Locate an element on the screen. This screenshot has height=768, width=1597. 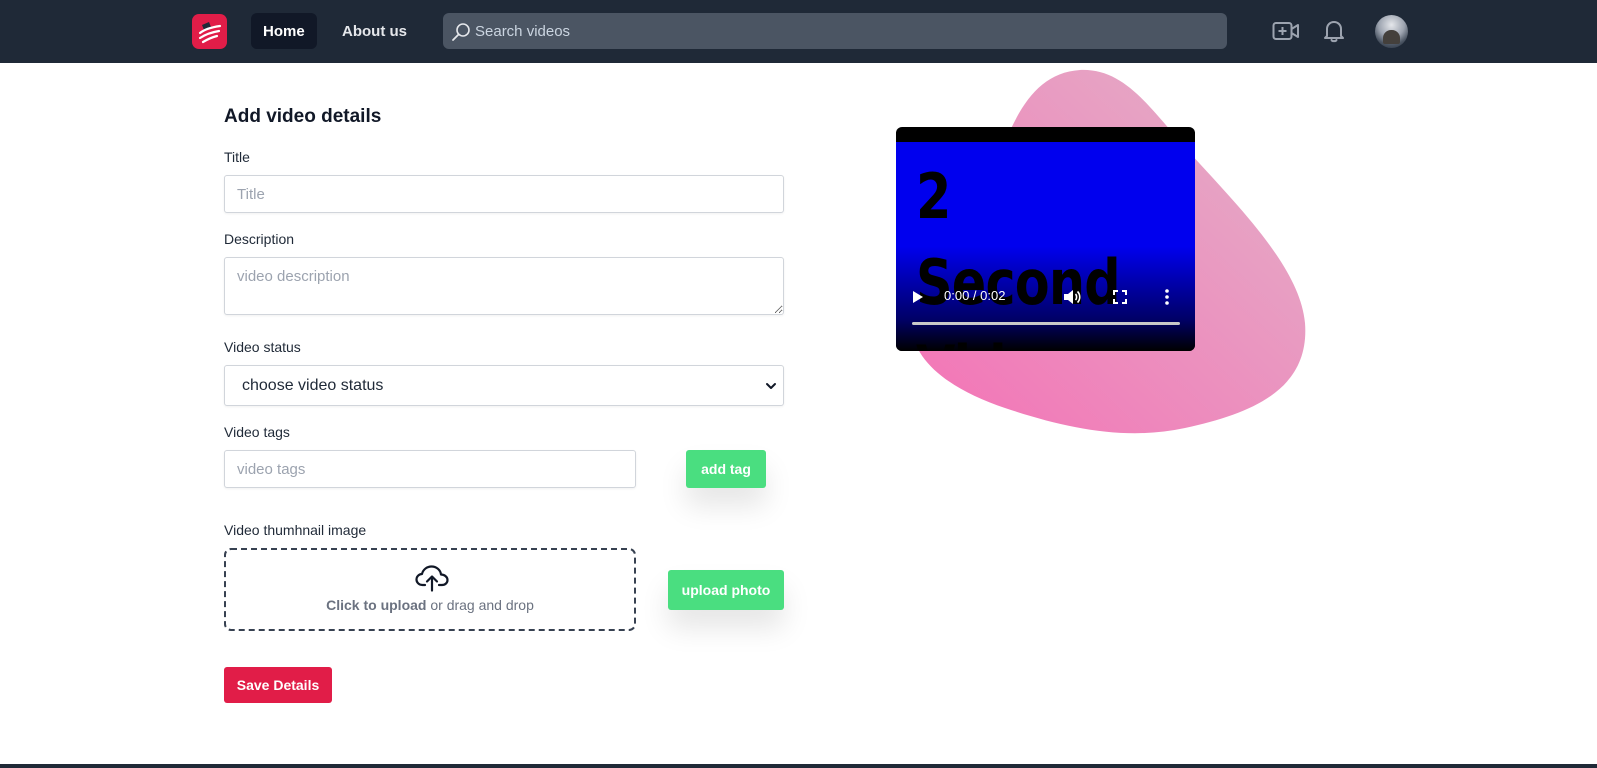
search-icon is located at coordinates (461, 32).